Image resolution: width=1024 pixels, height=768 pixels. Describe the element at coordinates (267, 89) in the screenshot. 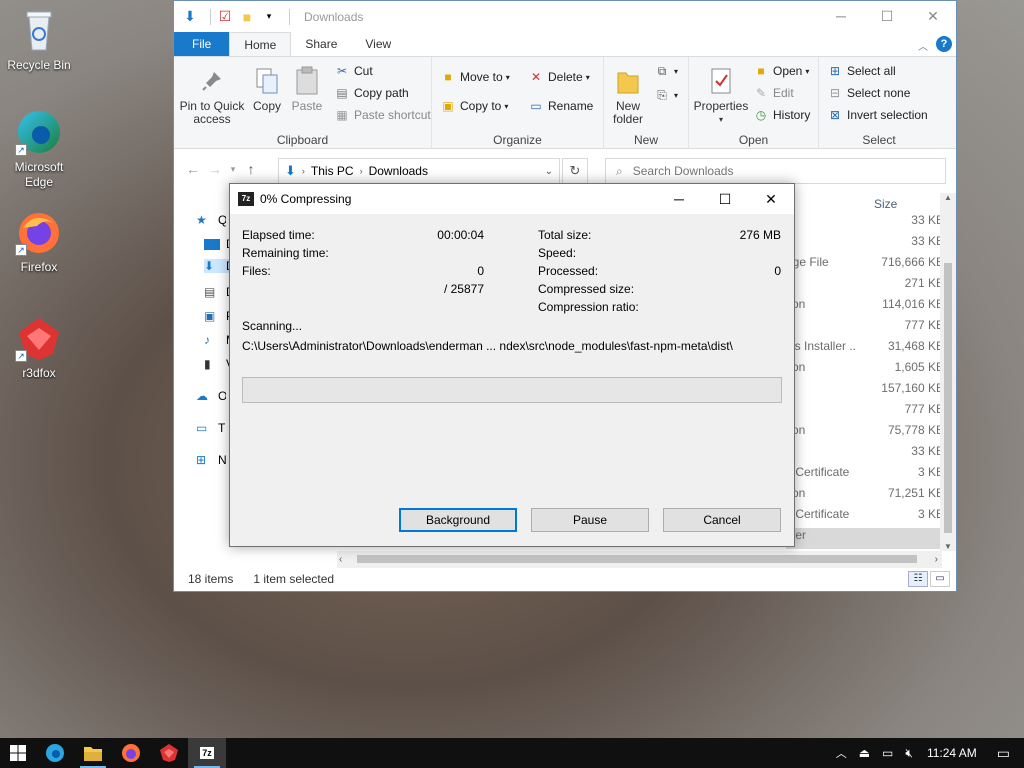

I see `copy-button: Copy` at that location.